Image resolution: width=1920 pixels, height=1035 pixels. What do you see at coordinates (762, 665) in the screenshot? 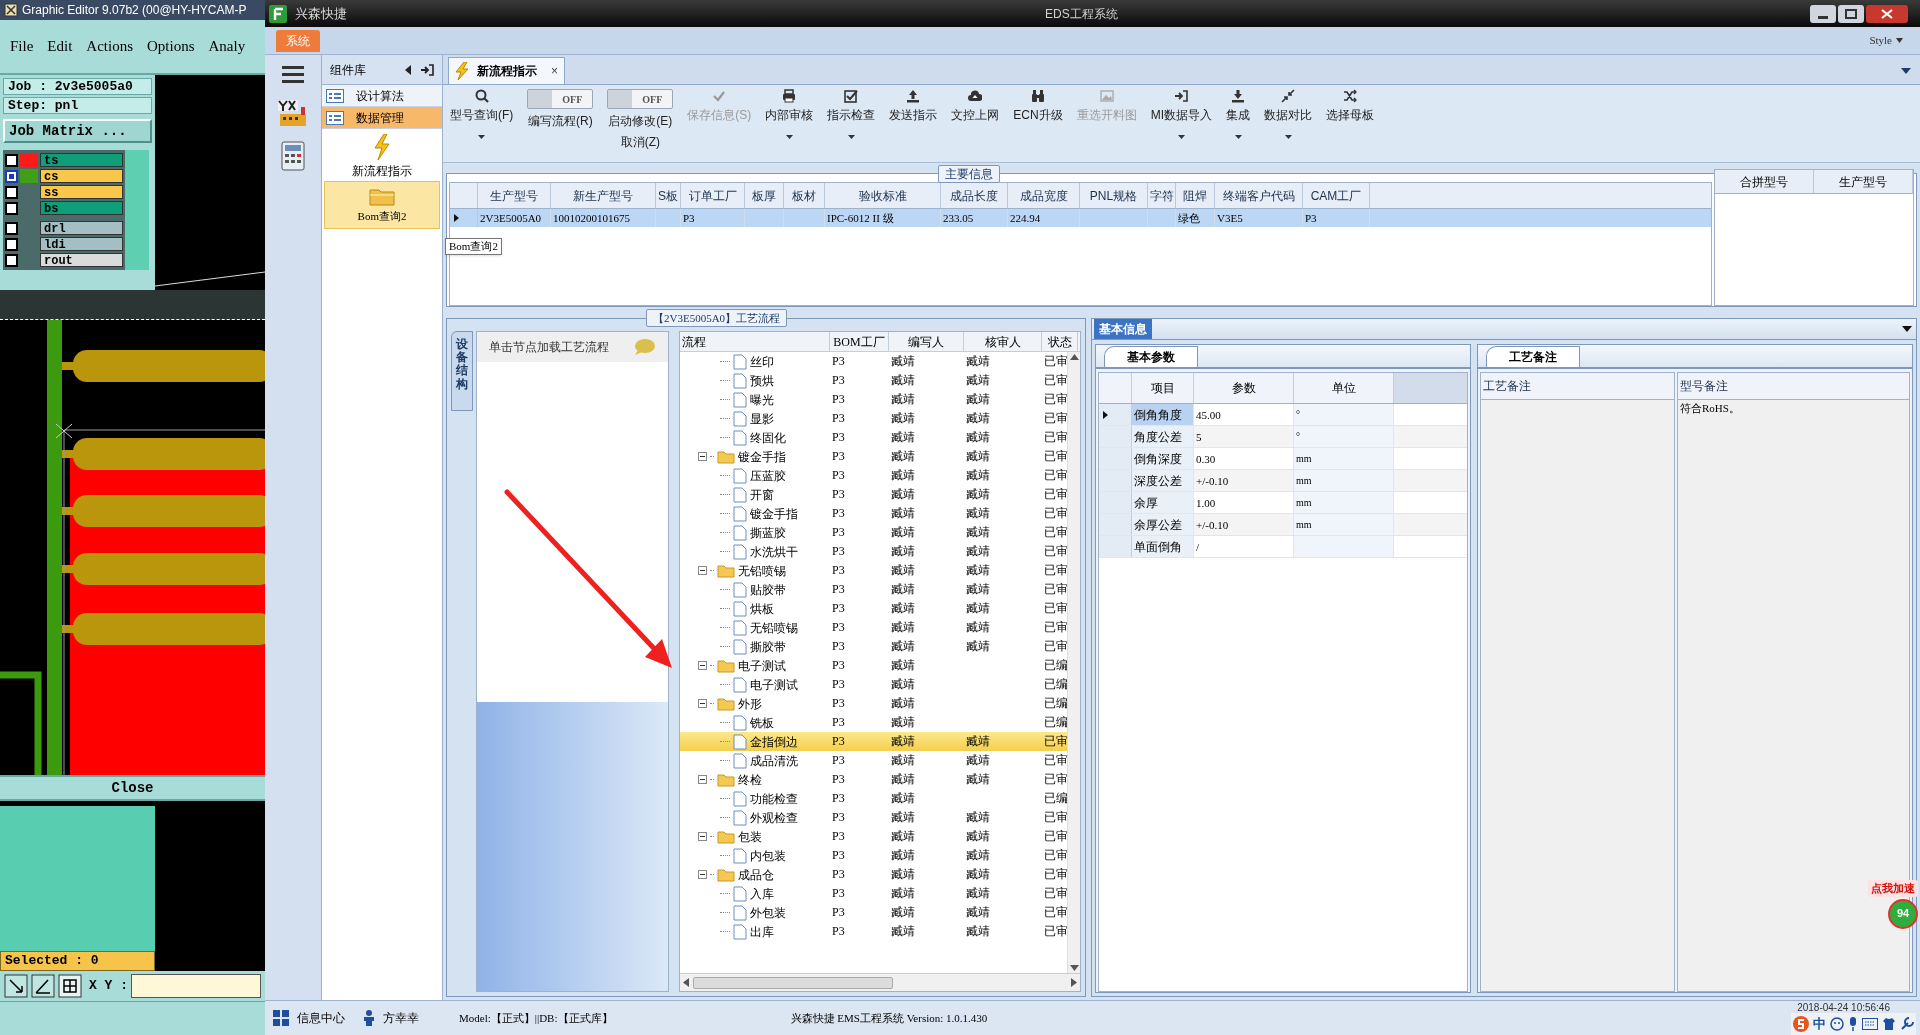
I see `tree-label: 电子测试` at bounding box center [762, 665].